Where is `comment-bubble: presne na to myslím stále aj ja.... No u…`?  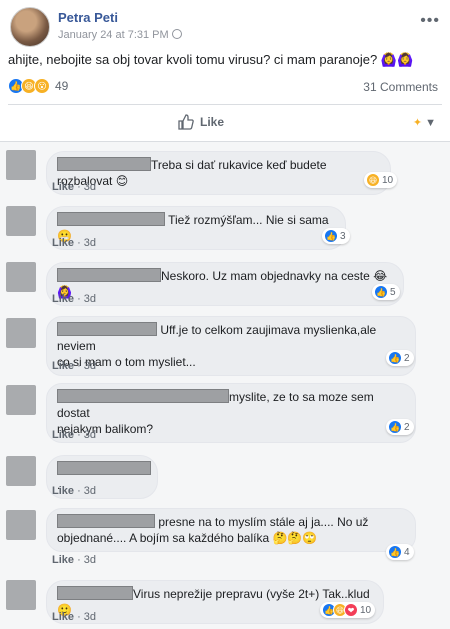
comment-bubble: presne na to myslím stále aj ja.... No u… is located at coordinates (231, 530).